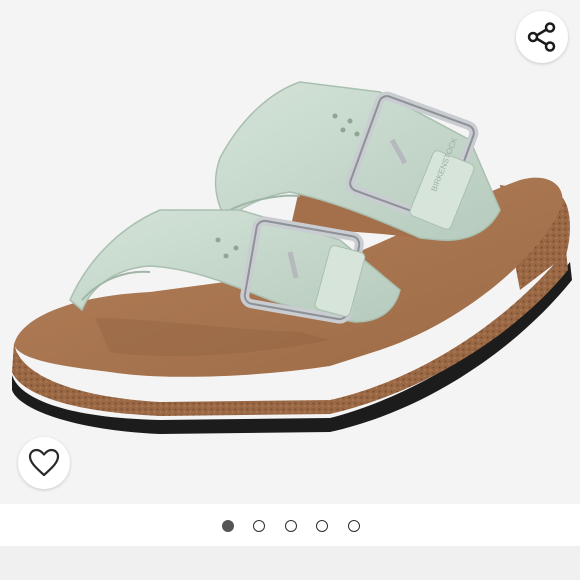  I want to click on image-pagination-dots, so click(290, 524).